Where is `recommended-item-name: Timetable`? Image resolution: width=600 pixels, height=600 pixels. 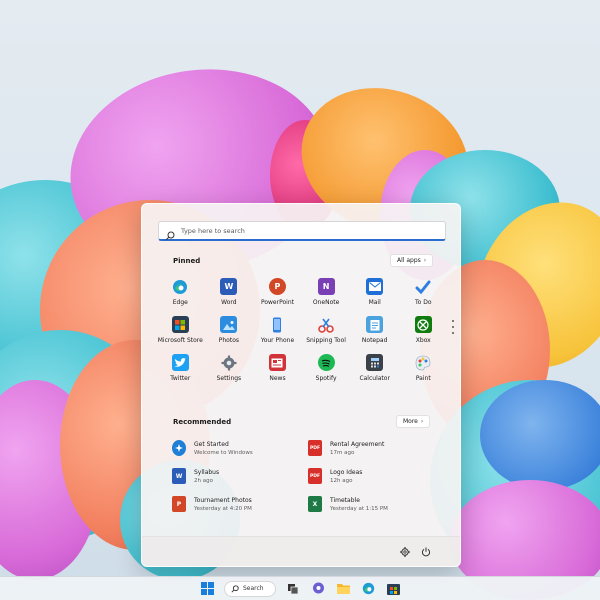 recommended-item-name: Timetable is located at coordinates (345, 500).